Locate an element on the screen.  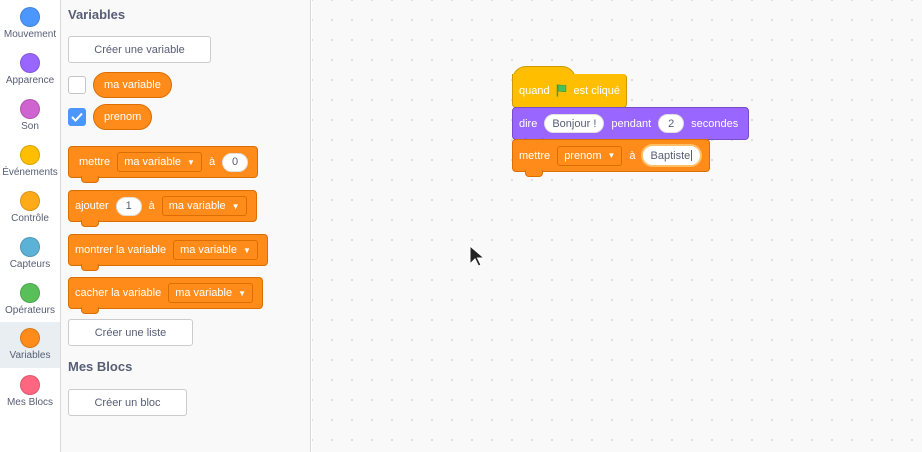
variable-dropdown: prenom ▼ is located at coordinates (590, 155).